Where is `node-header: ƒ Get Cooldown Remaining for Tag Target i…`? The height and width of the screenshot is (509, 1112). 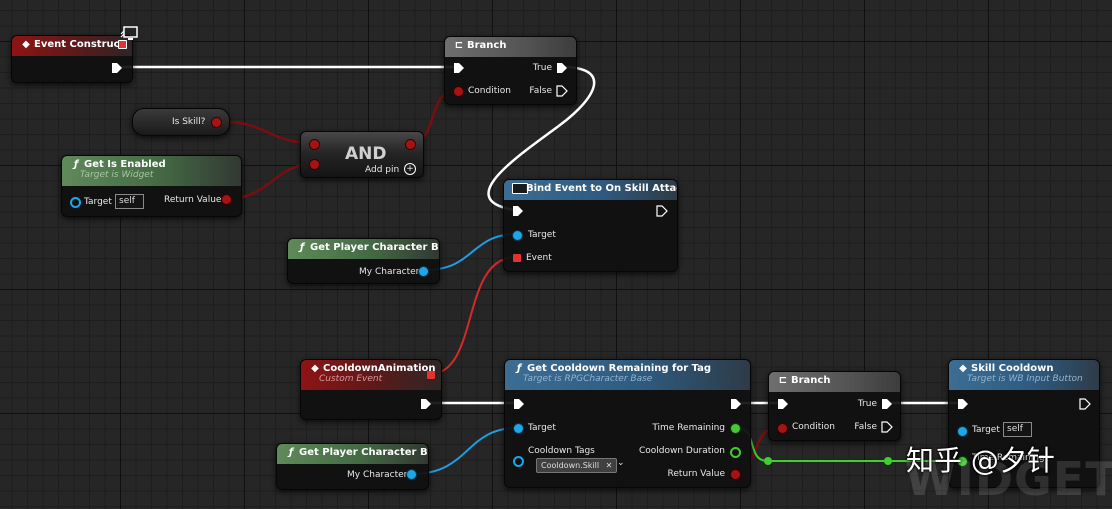 node-header: ƒ Get Cooldown Remaining for Tag Target i… is located at coordinates (627, 375).